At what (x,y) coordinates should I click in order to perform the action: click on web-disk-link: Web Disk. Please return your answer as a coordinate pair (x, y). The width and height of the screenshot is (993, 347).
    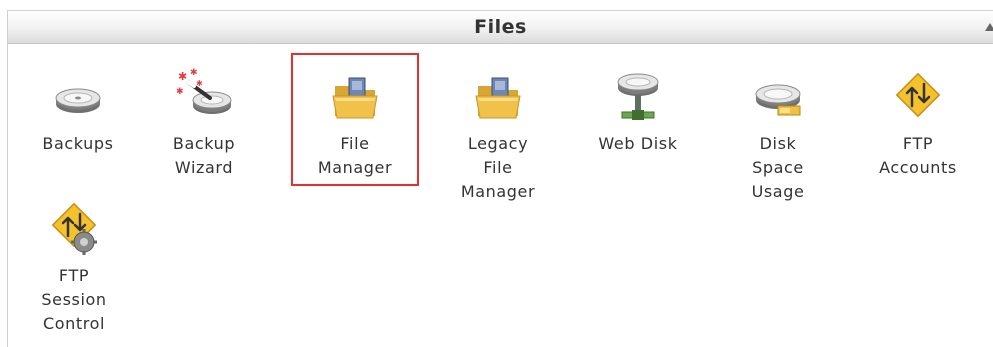
    Looking at the image, I should click on (638, 112).